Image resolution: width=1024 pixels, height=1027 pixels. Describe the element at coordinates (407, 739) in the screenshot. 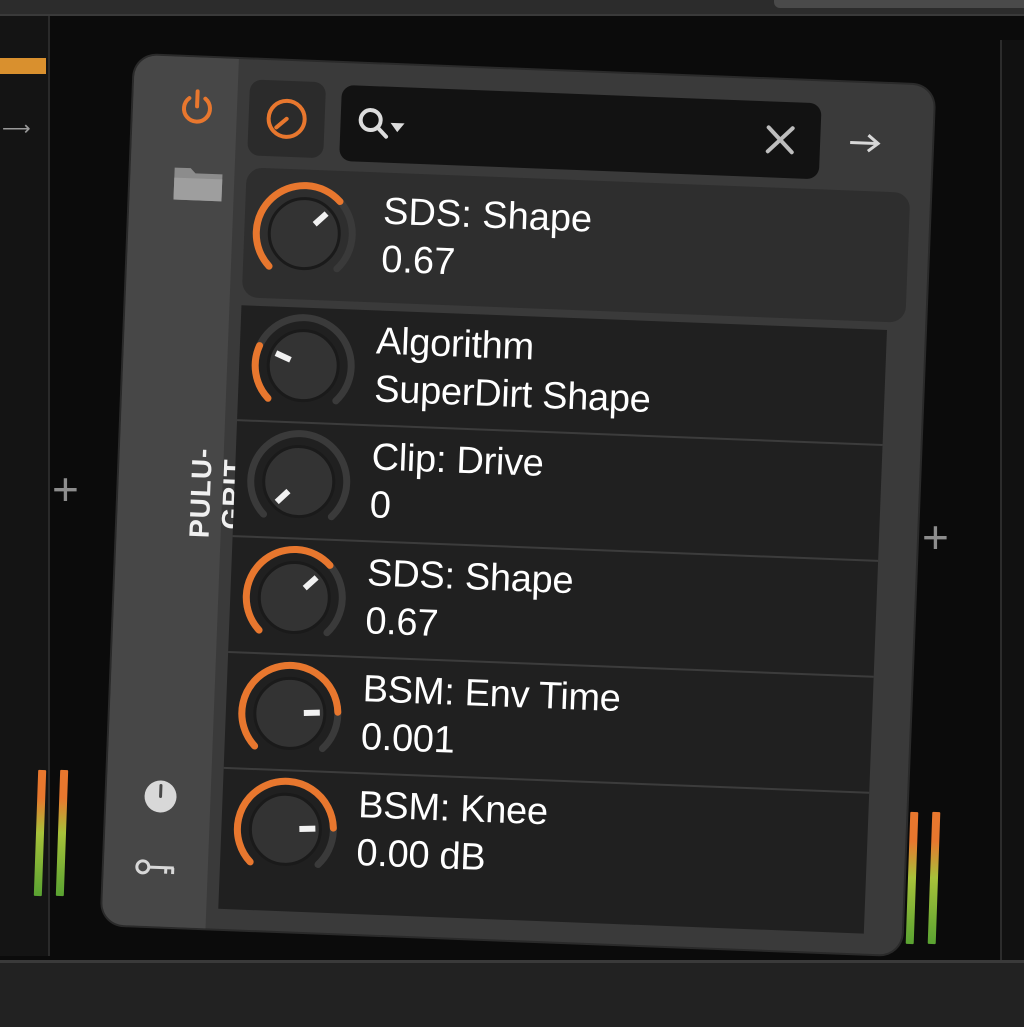

I see `parameter-value: 0.001` at that location.